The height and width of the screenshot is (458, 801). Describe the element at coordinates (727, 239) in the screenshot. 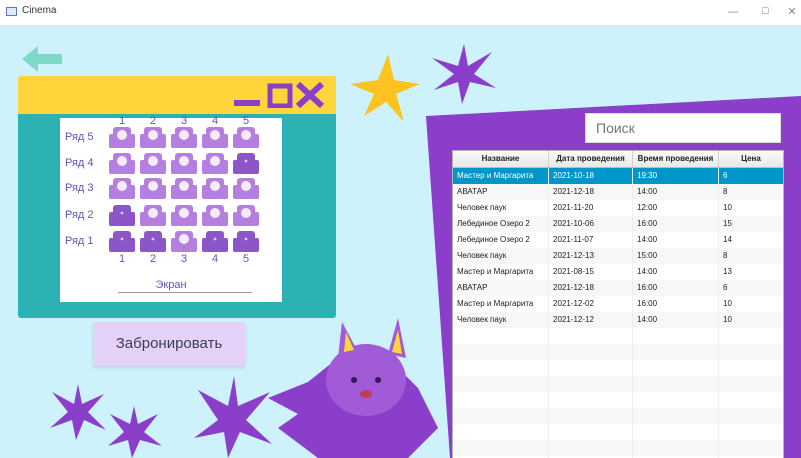

I see `table-cell: 14` at that location.